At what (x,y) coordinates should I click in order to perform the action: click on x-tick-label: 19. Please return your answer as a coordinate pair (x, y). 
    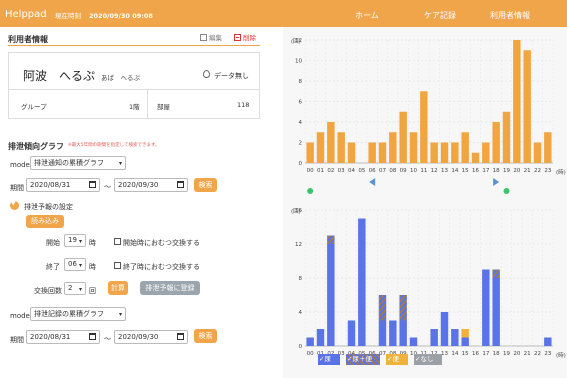
    Looking at the image, I should click on (506, 171).